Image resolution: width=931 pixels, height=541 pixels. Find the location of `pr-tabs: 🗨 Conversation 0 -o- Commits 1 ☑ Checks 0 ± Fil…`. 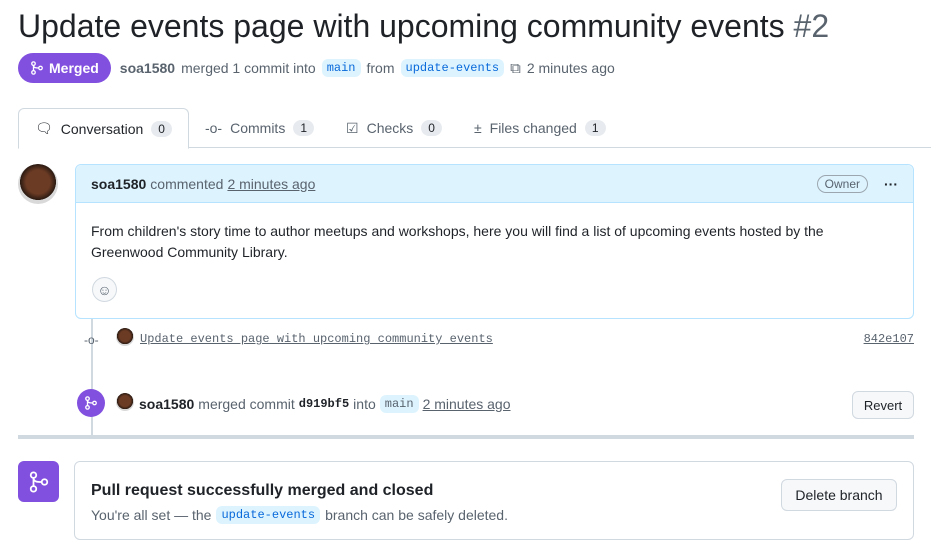

pr-tabs: 🗨 Conversation 0 -o- Commits 1 ☑ Checks 0 ± Fil… is located at coordinates (474, 128).